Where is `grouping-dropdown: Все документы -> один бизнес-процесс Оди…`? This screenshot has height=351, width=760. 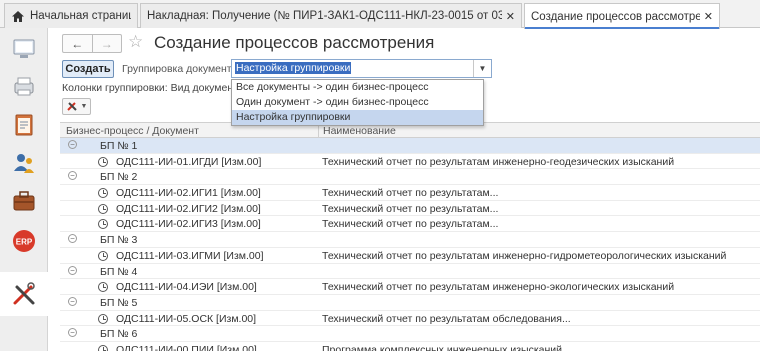 grouping-dropdown: Все документы -> один бизнес-процесс Оди… is located at coordinates (357, 102).